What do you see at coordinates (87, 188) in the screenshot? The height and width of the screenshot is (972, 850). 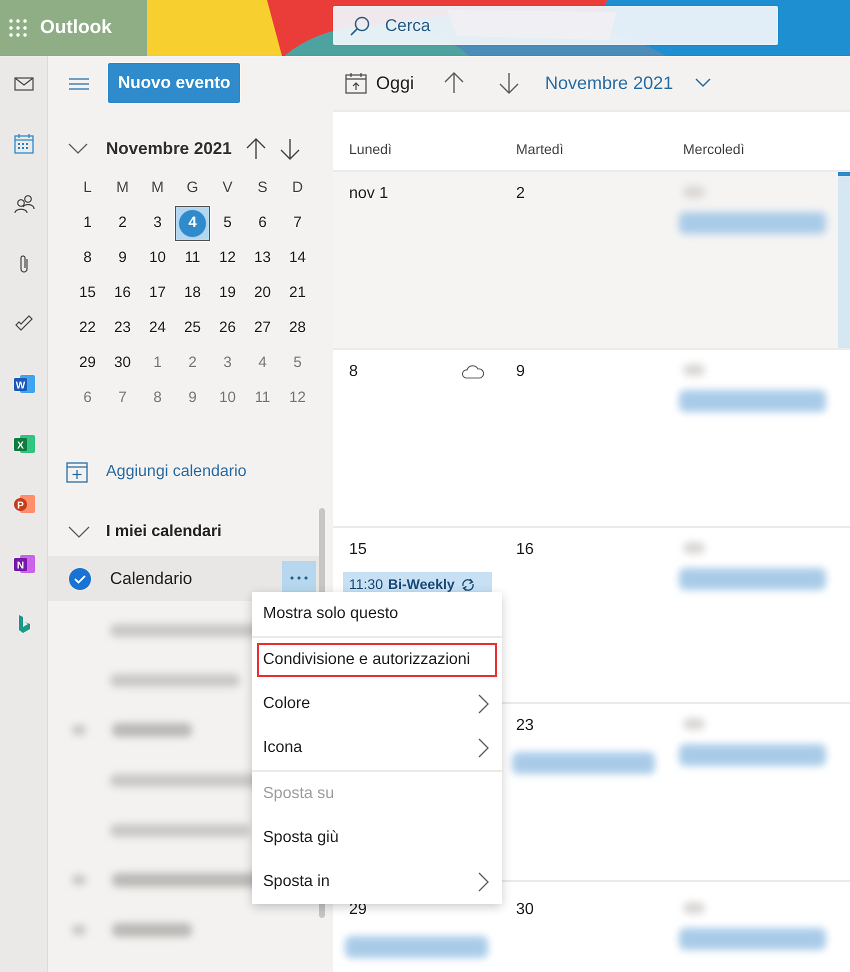 I see `weekday-label: L` at bounding box center [87, 188].